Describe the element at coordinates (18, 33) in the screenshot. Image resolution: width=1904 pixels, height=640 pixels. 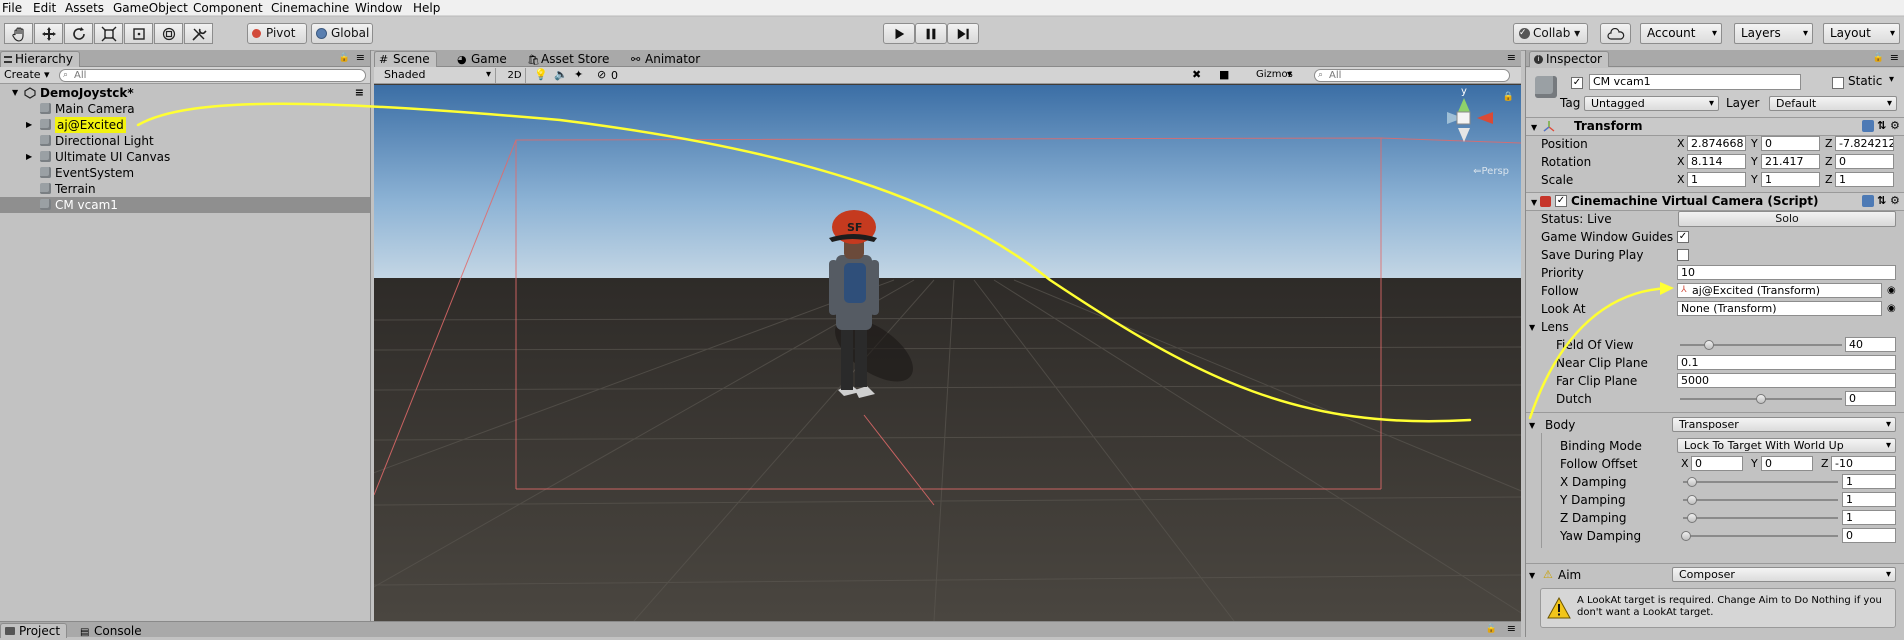
I see `hand-tool-button` at that location.